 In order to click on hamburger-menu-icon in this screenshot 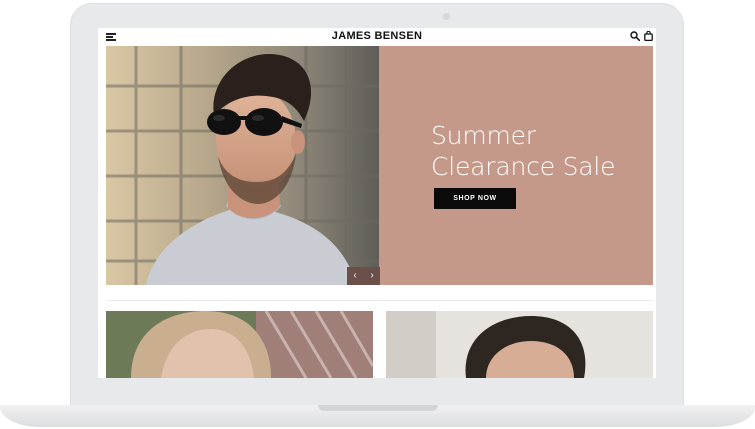, I will do `click(111, 37)`.